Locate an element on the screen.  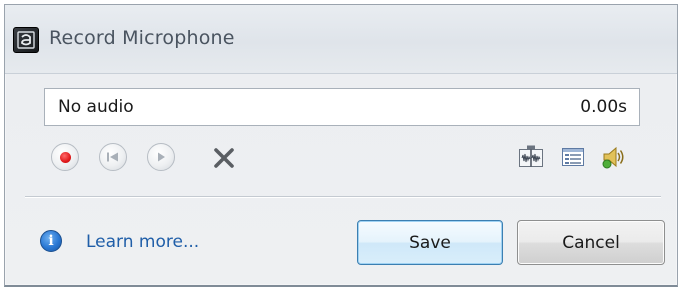
app-logo-icon is located at coordinates (26, 40).